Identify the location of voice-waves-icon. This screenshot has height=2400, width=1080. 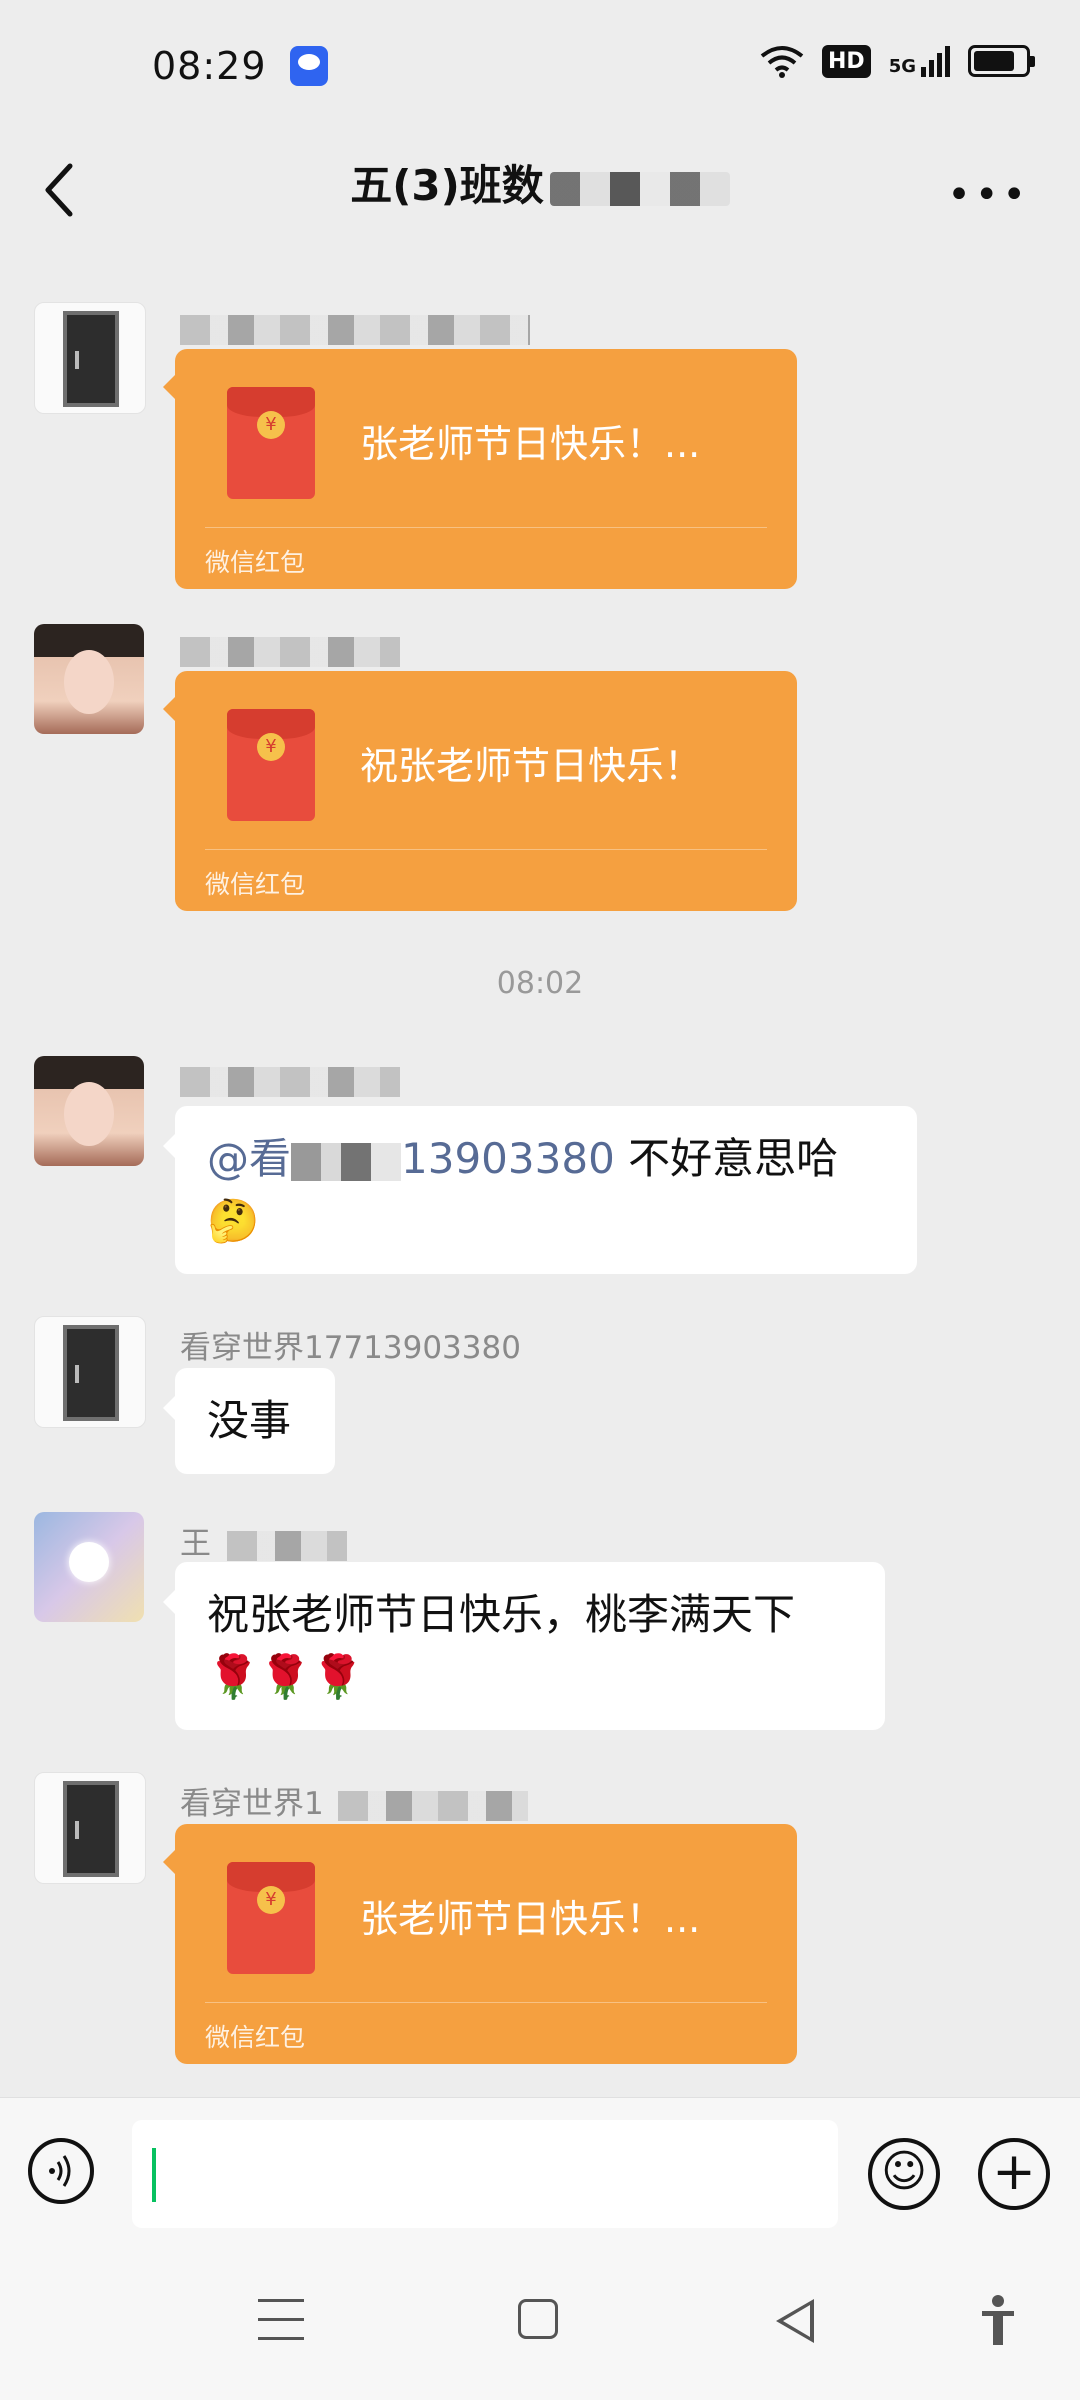
(60, 2171).